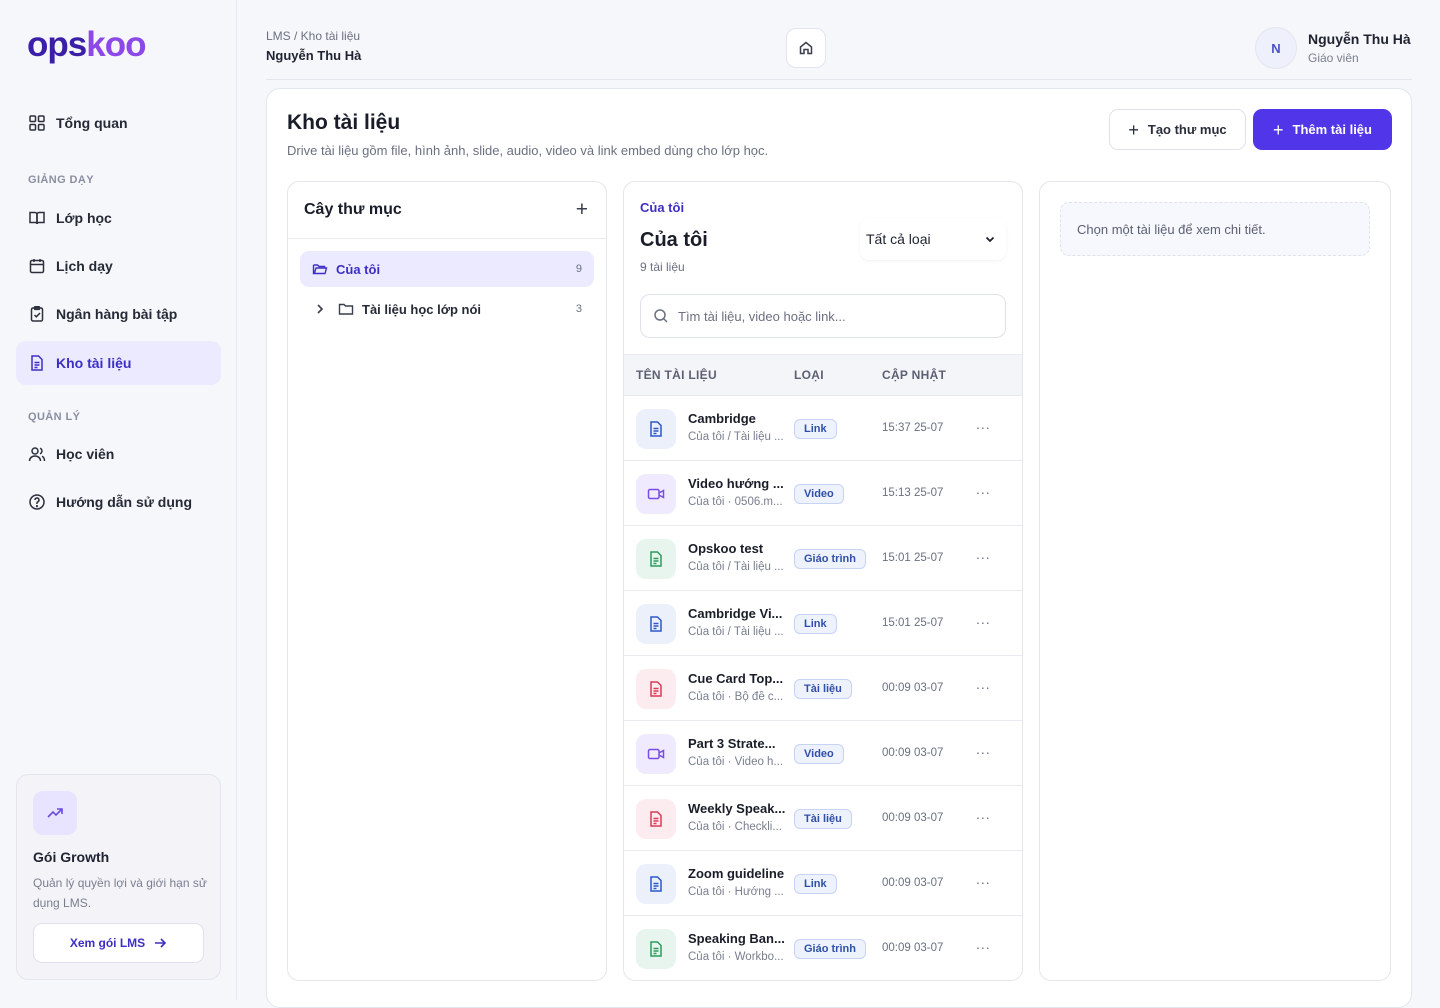 Image resolution: width=1440 pixels, height=1008 pixels. I want to click on arrow-right-icon, so click(160, 943).